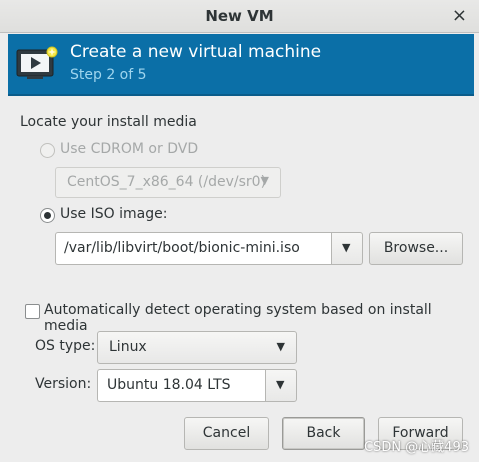  Describe the element at coordinates (182, 248) in the screenshot. I see `iso-path-value: /var/lib/libvirt/boot/bionic-mini.iso` at that location.